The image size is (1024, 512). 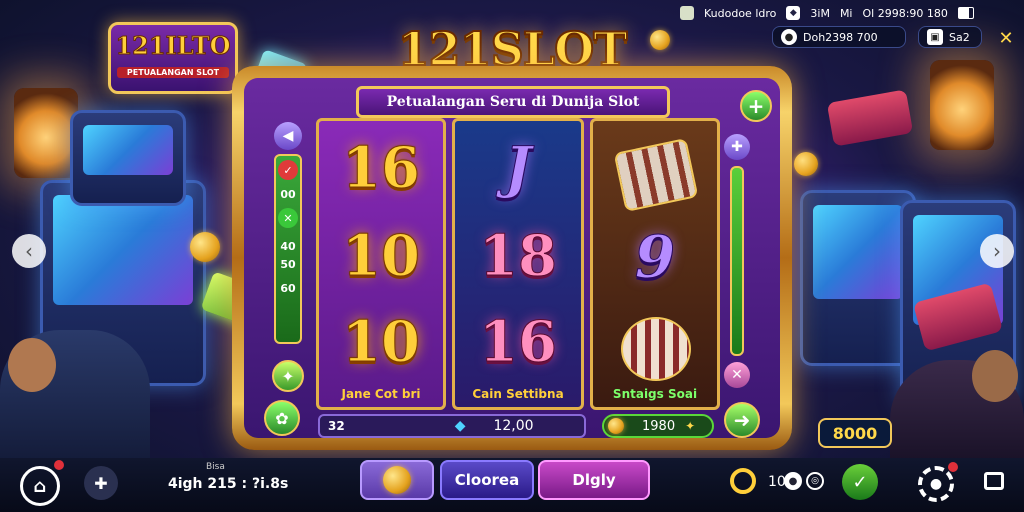 What do you see at coordinates (959, 37) in the screenshot?
I see `small-pill-value: Sa2` at bounding box center [959, 37].